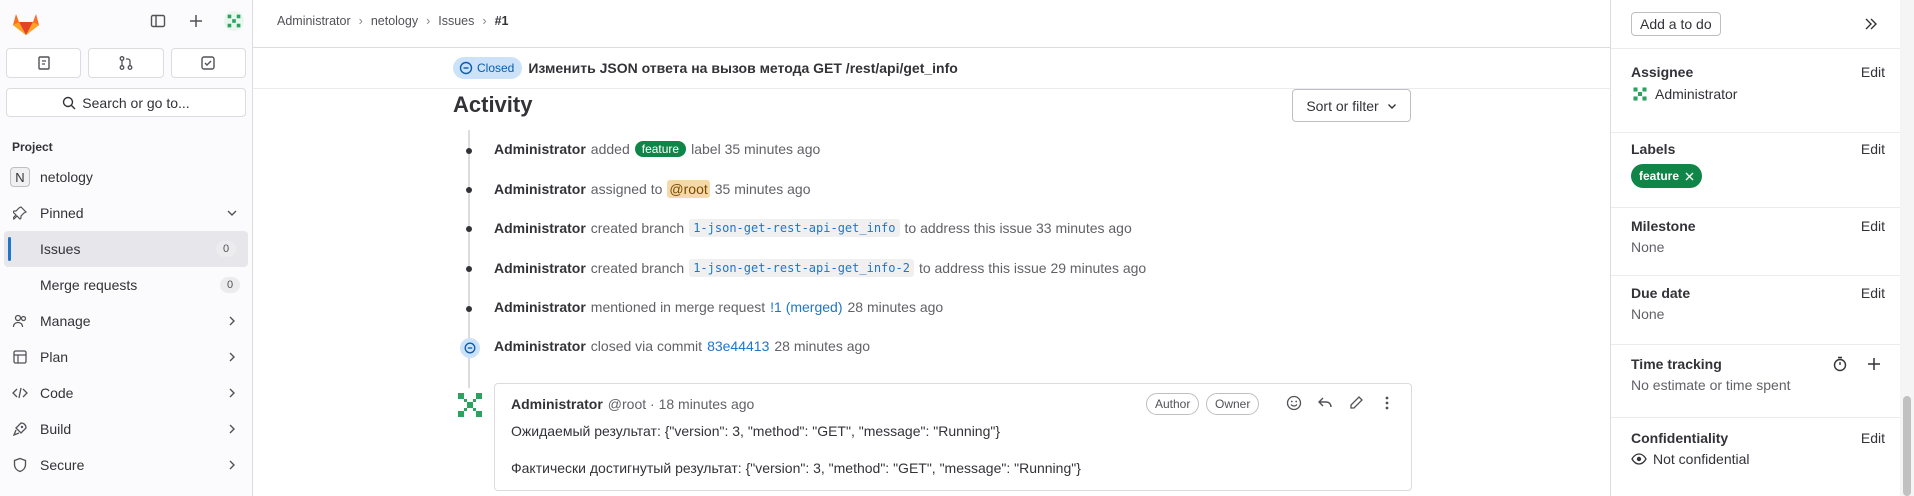 This screenshot has height=496, width=1914. What do you see at coordinates (57, 393) in the screenshot?
I see `code-label: Code` at bounding box center [57, 393].